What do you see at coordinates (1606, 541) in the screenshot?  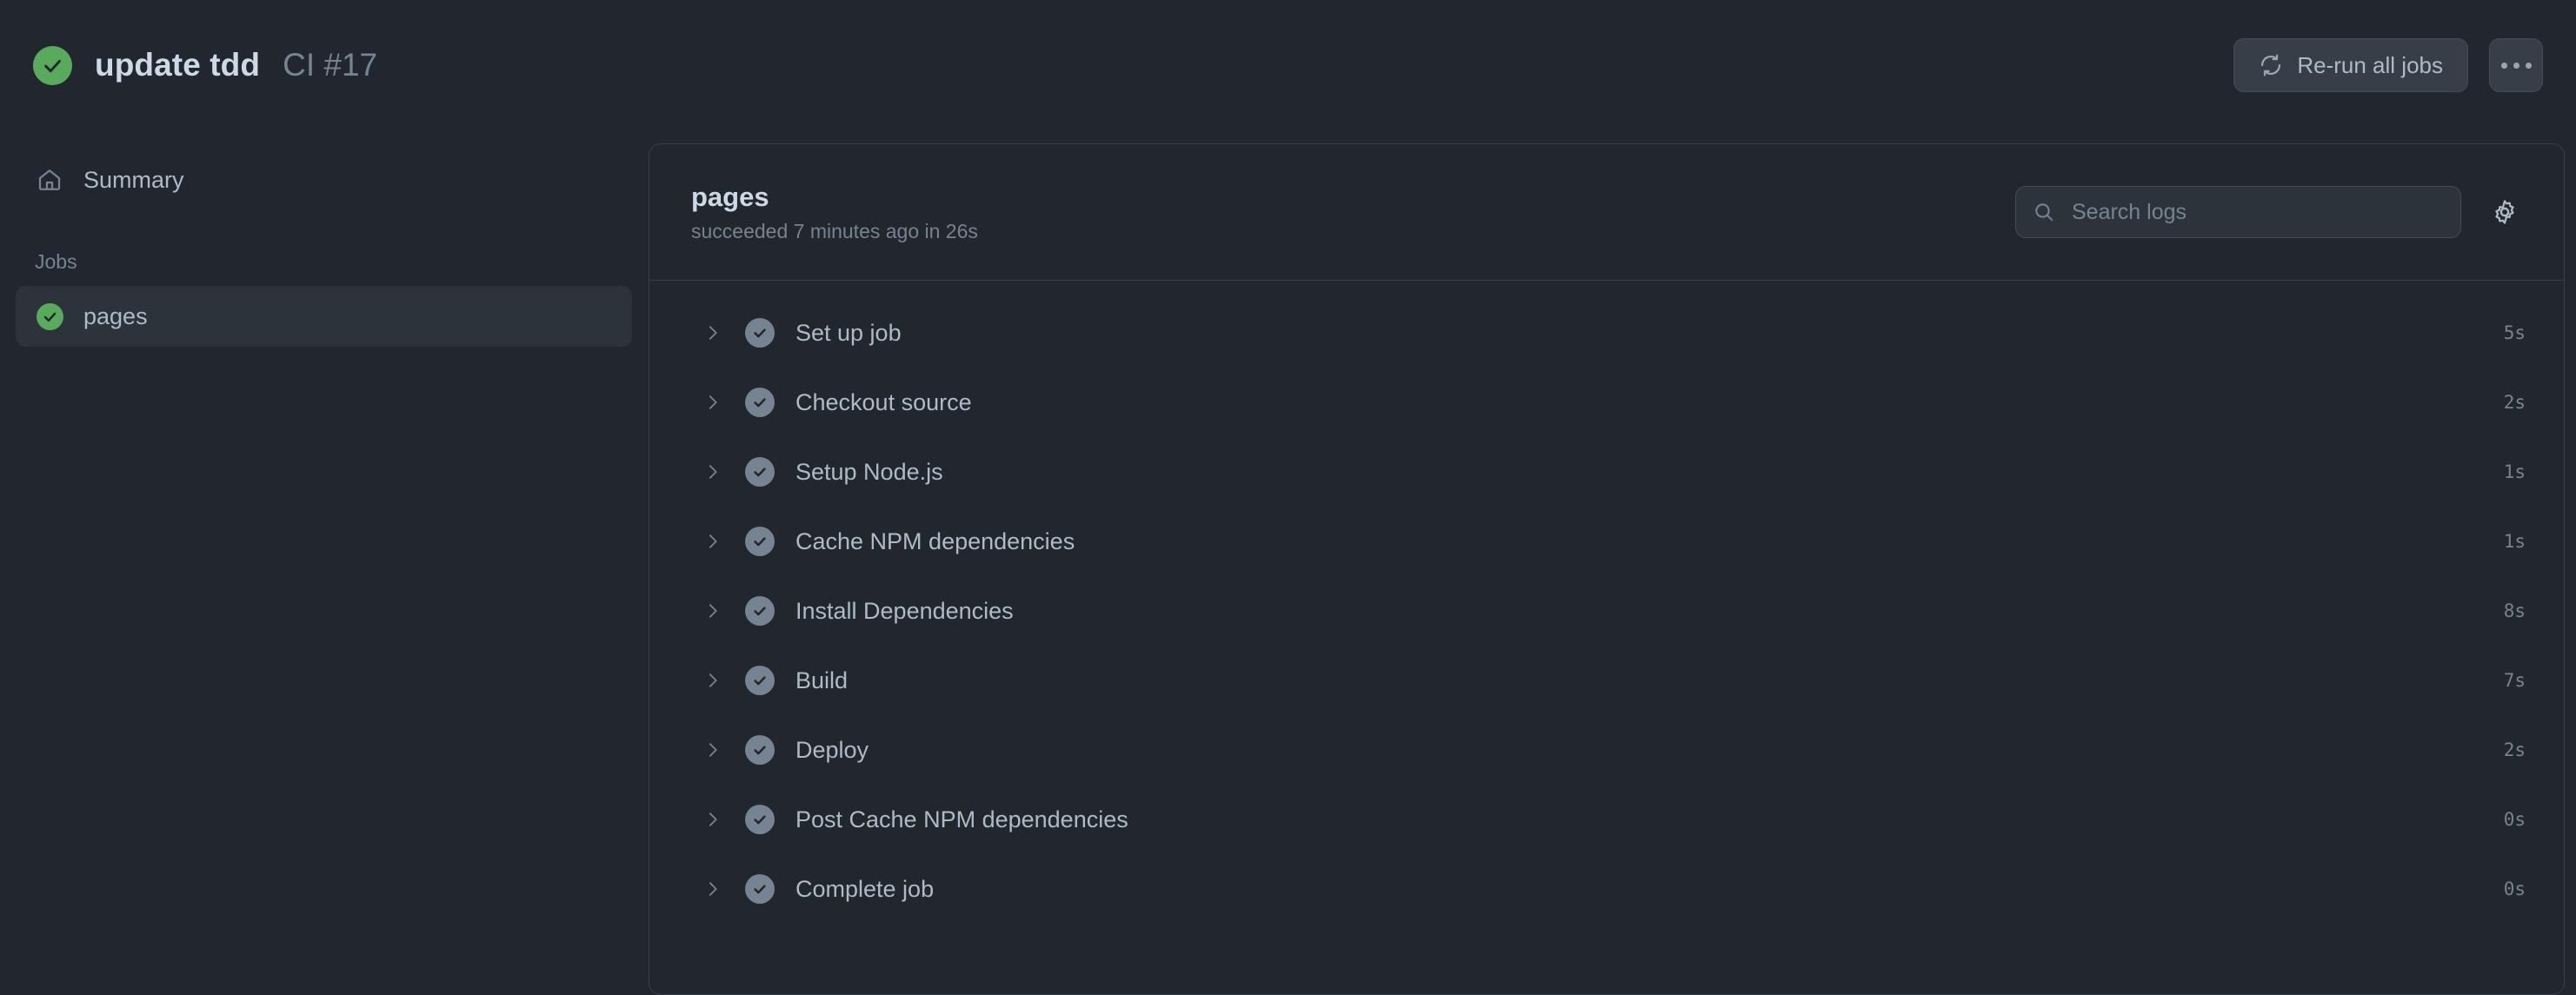 I see `step-row: Cache NPM dependencies 1s` at bounding box center [1606, 541].